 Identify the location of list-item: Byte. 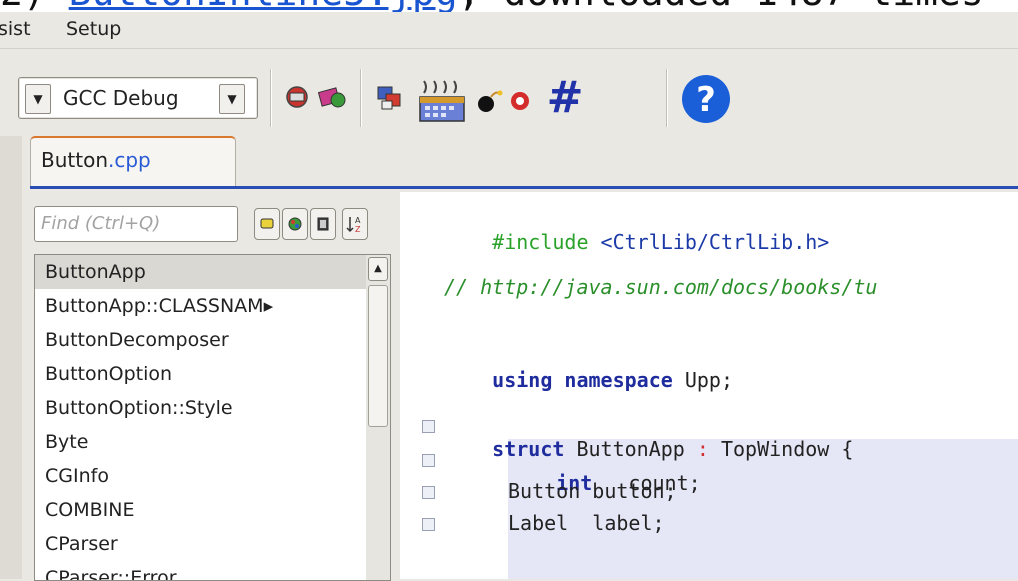
(205, 442).